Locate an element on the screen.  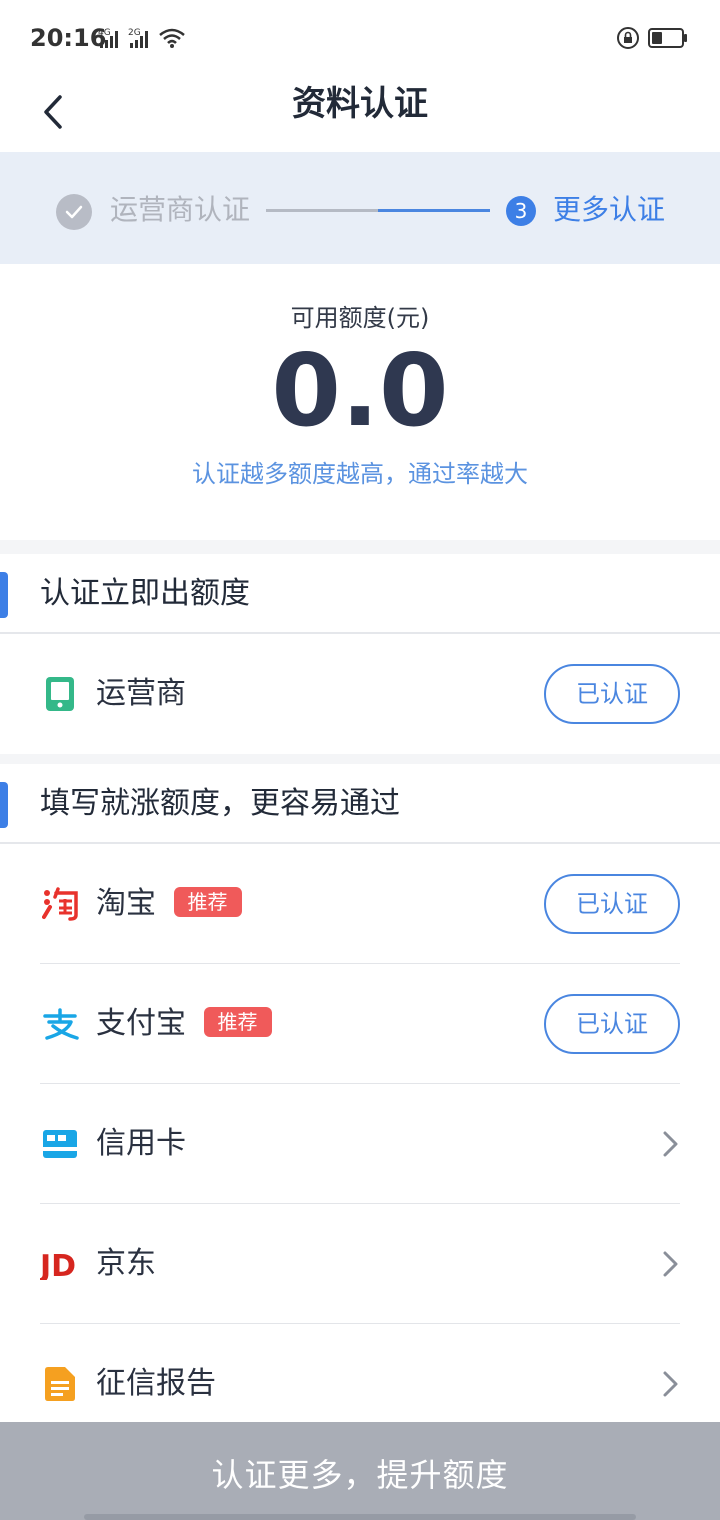
status-time: 20:16 is located at coordinates (68, 38).